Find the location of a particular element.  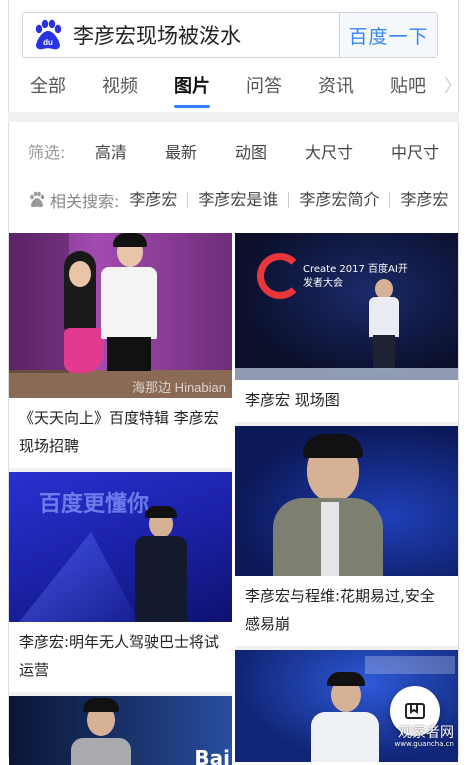

search-bar: du 李彦宏现场被泼水 百度一下 is located at coordinates (230, 35).